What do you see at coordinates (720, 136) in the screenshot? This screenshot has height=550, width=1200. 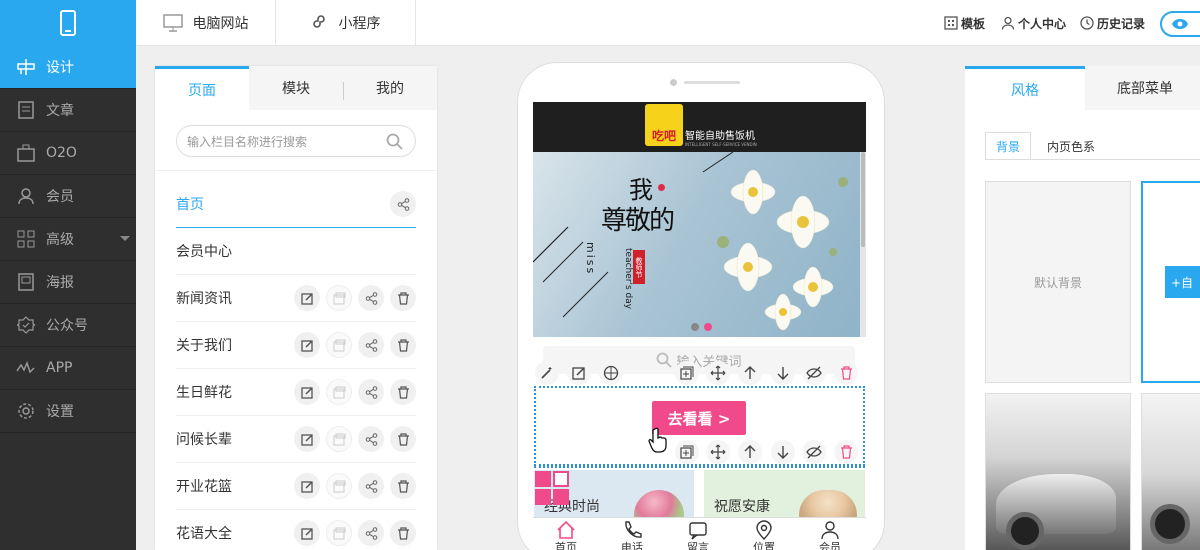 I see `brand-subtitle: 智能自助售饭机` at bounding box center [720, 136].